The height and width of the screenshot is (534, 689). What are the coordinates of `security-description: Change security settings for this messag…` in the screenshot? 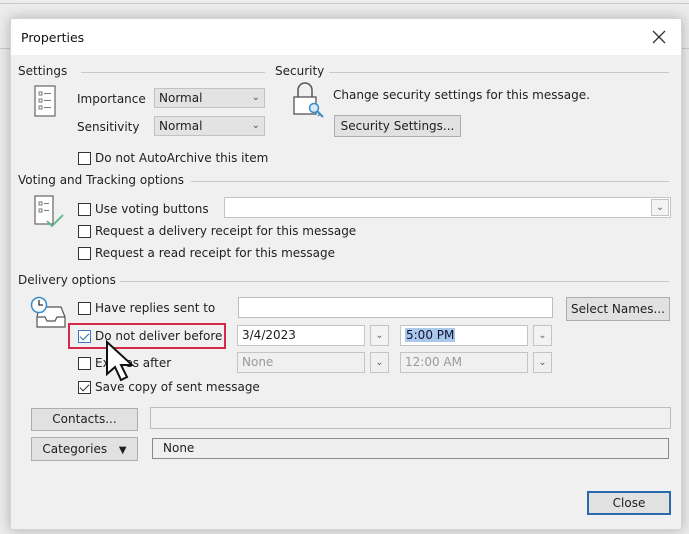 It's located at (461, 95).